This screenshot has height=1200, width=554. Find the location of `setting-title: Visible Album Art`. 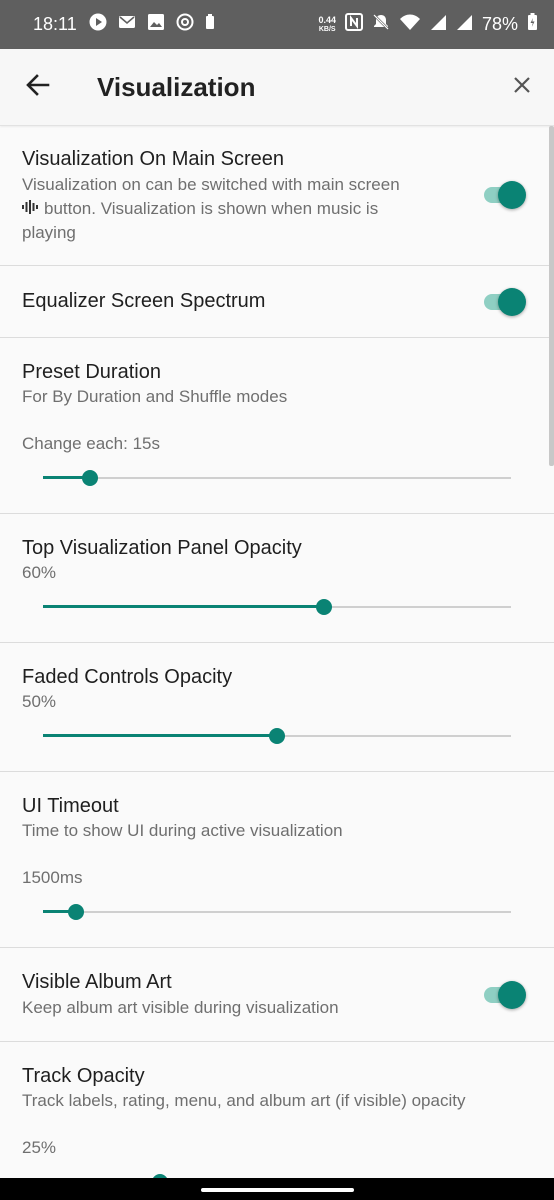

setting-title: Visible Album Art is located at coordinates (97, 982).